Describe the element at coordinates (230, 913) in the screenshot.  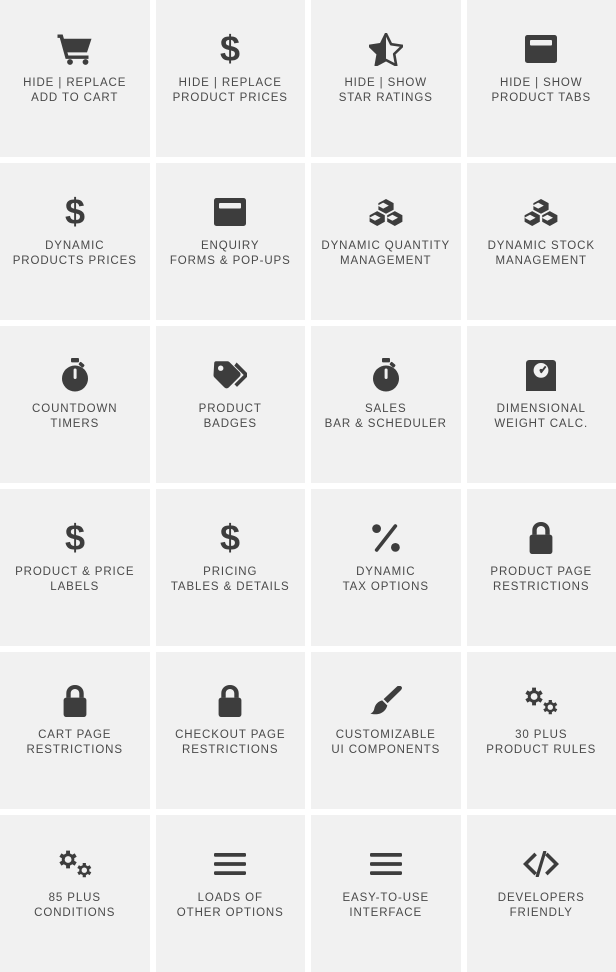
I see `feature-card-label-line2: OTHER OPTIONS` at that location.